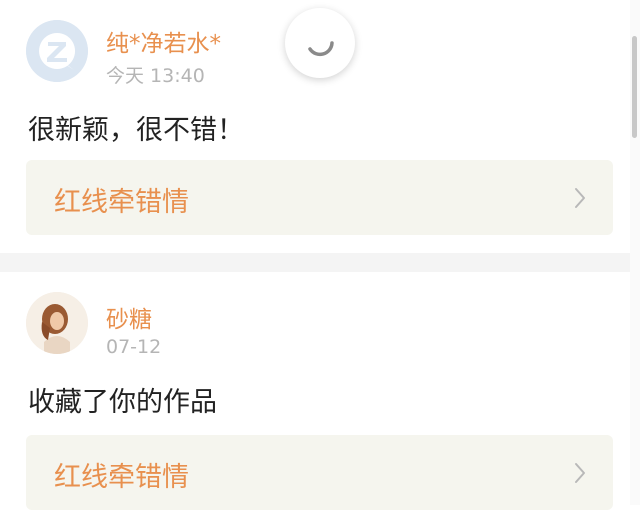  Describe the element at coordinates (155, 76) in the screenshot. I see `timestamp: 今天 13:40` at that location.